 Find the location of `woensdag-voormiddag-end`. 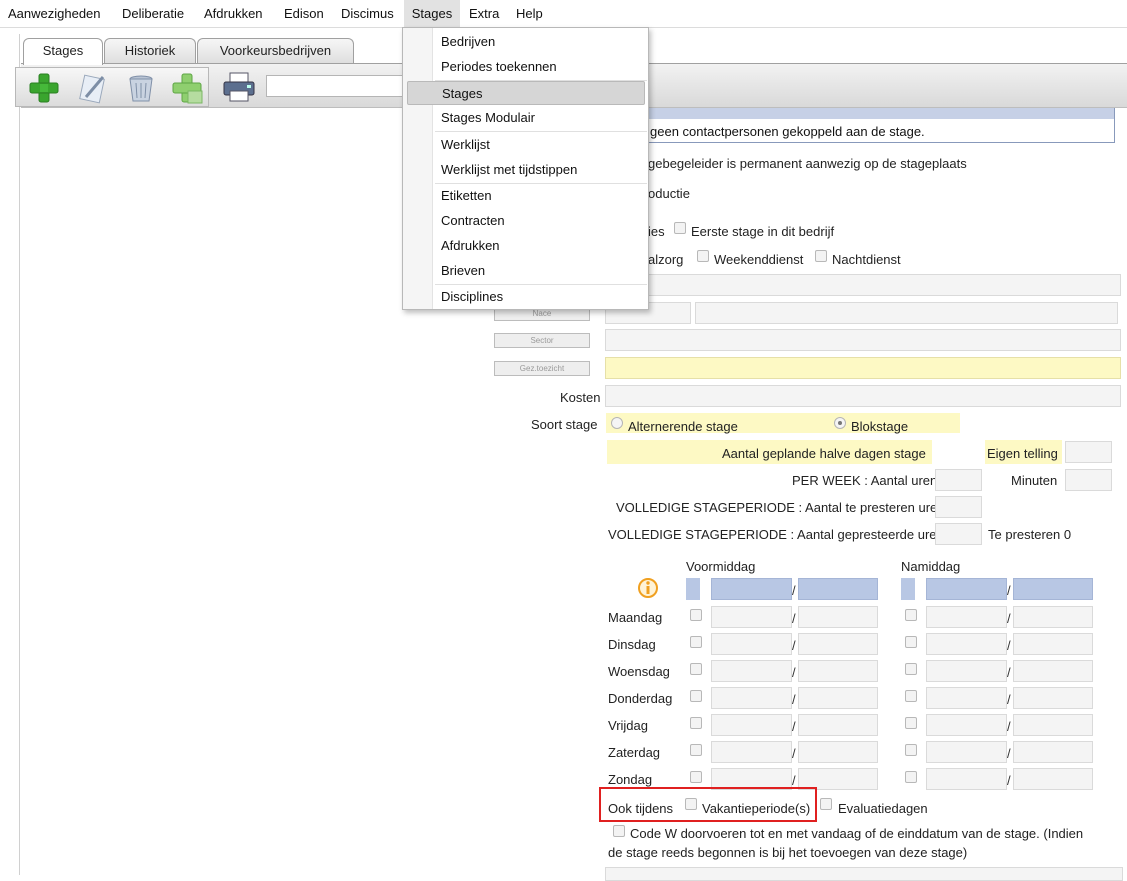

woensdag-voormiddag-end is located at coordinates (838, 671).